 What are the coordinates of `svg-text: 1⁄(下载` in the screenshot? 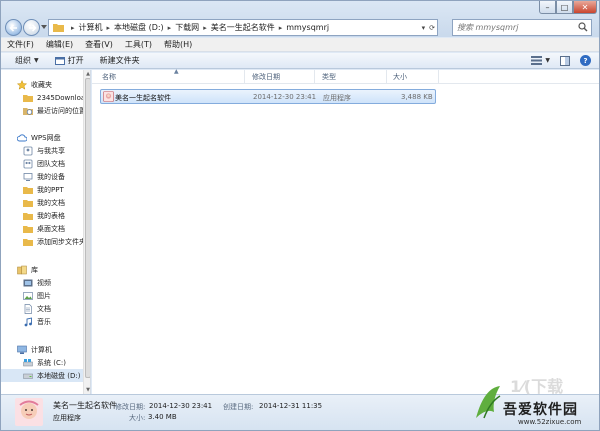 It's located at (536, 387).